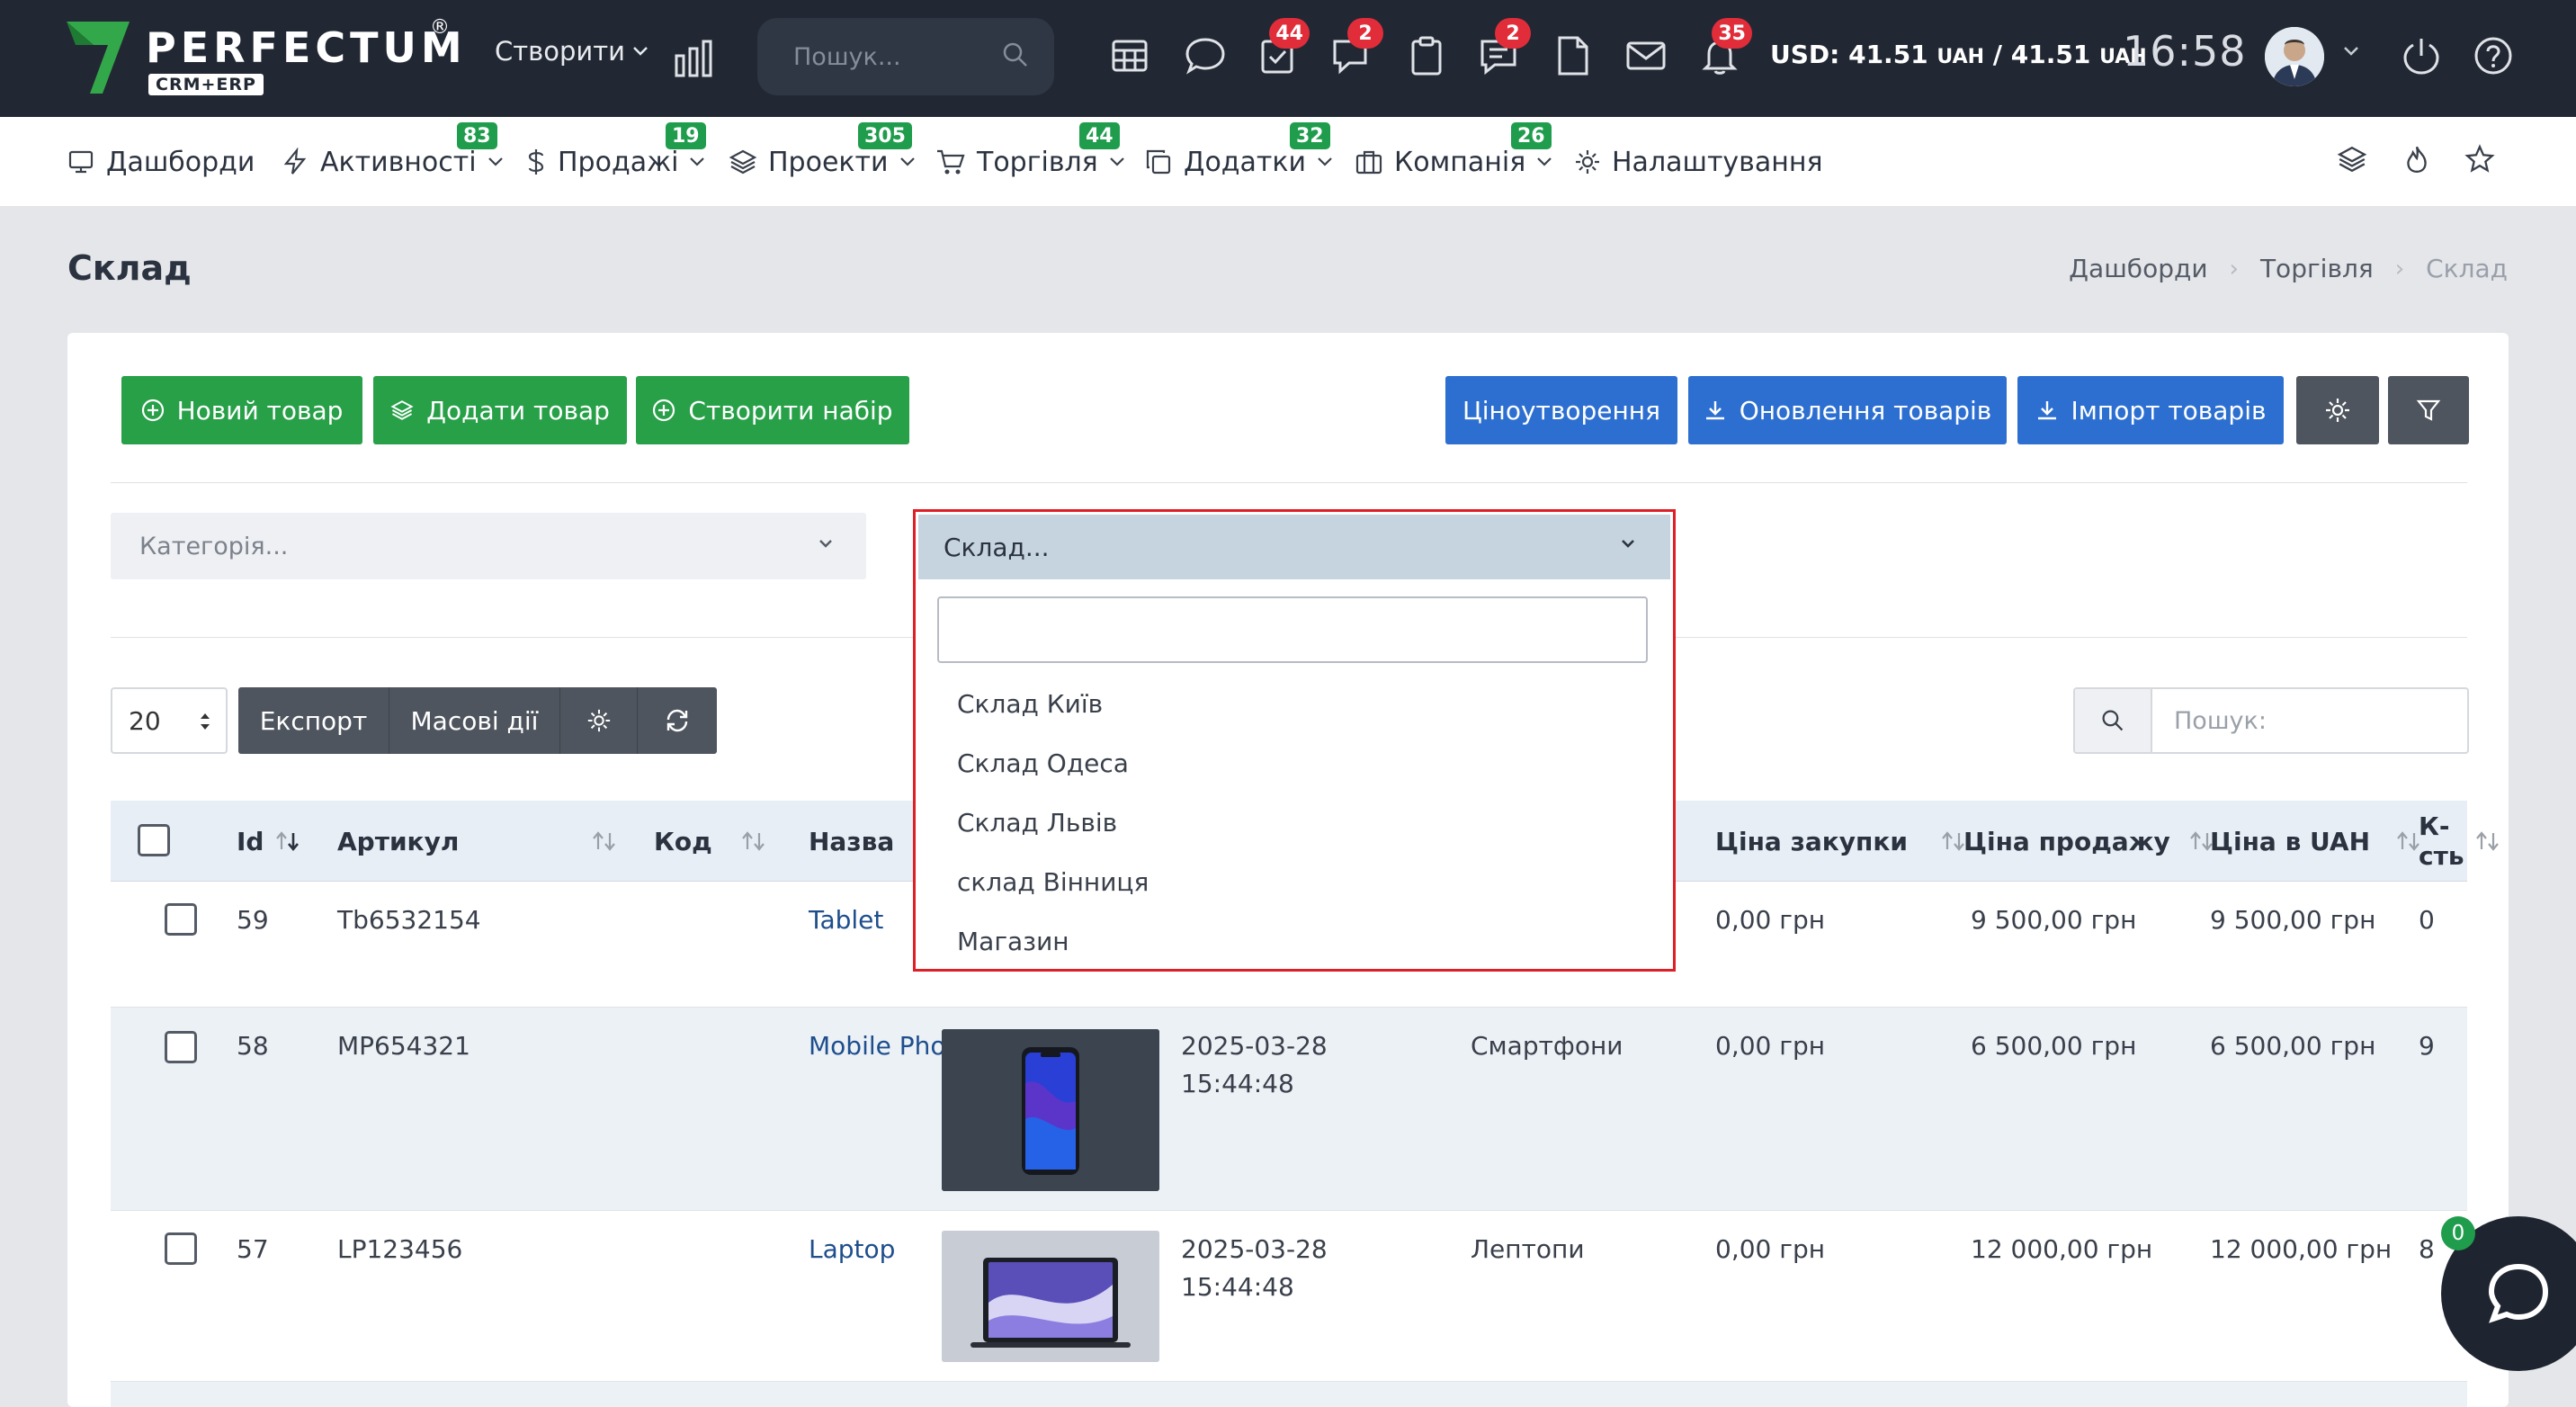 The image size is (2576, 1407). I want to click on table-search-button, so click(2113, 721).